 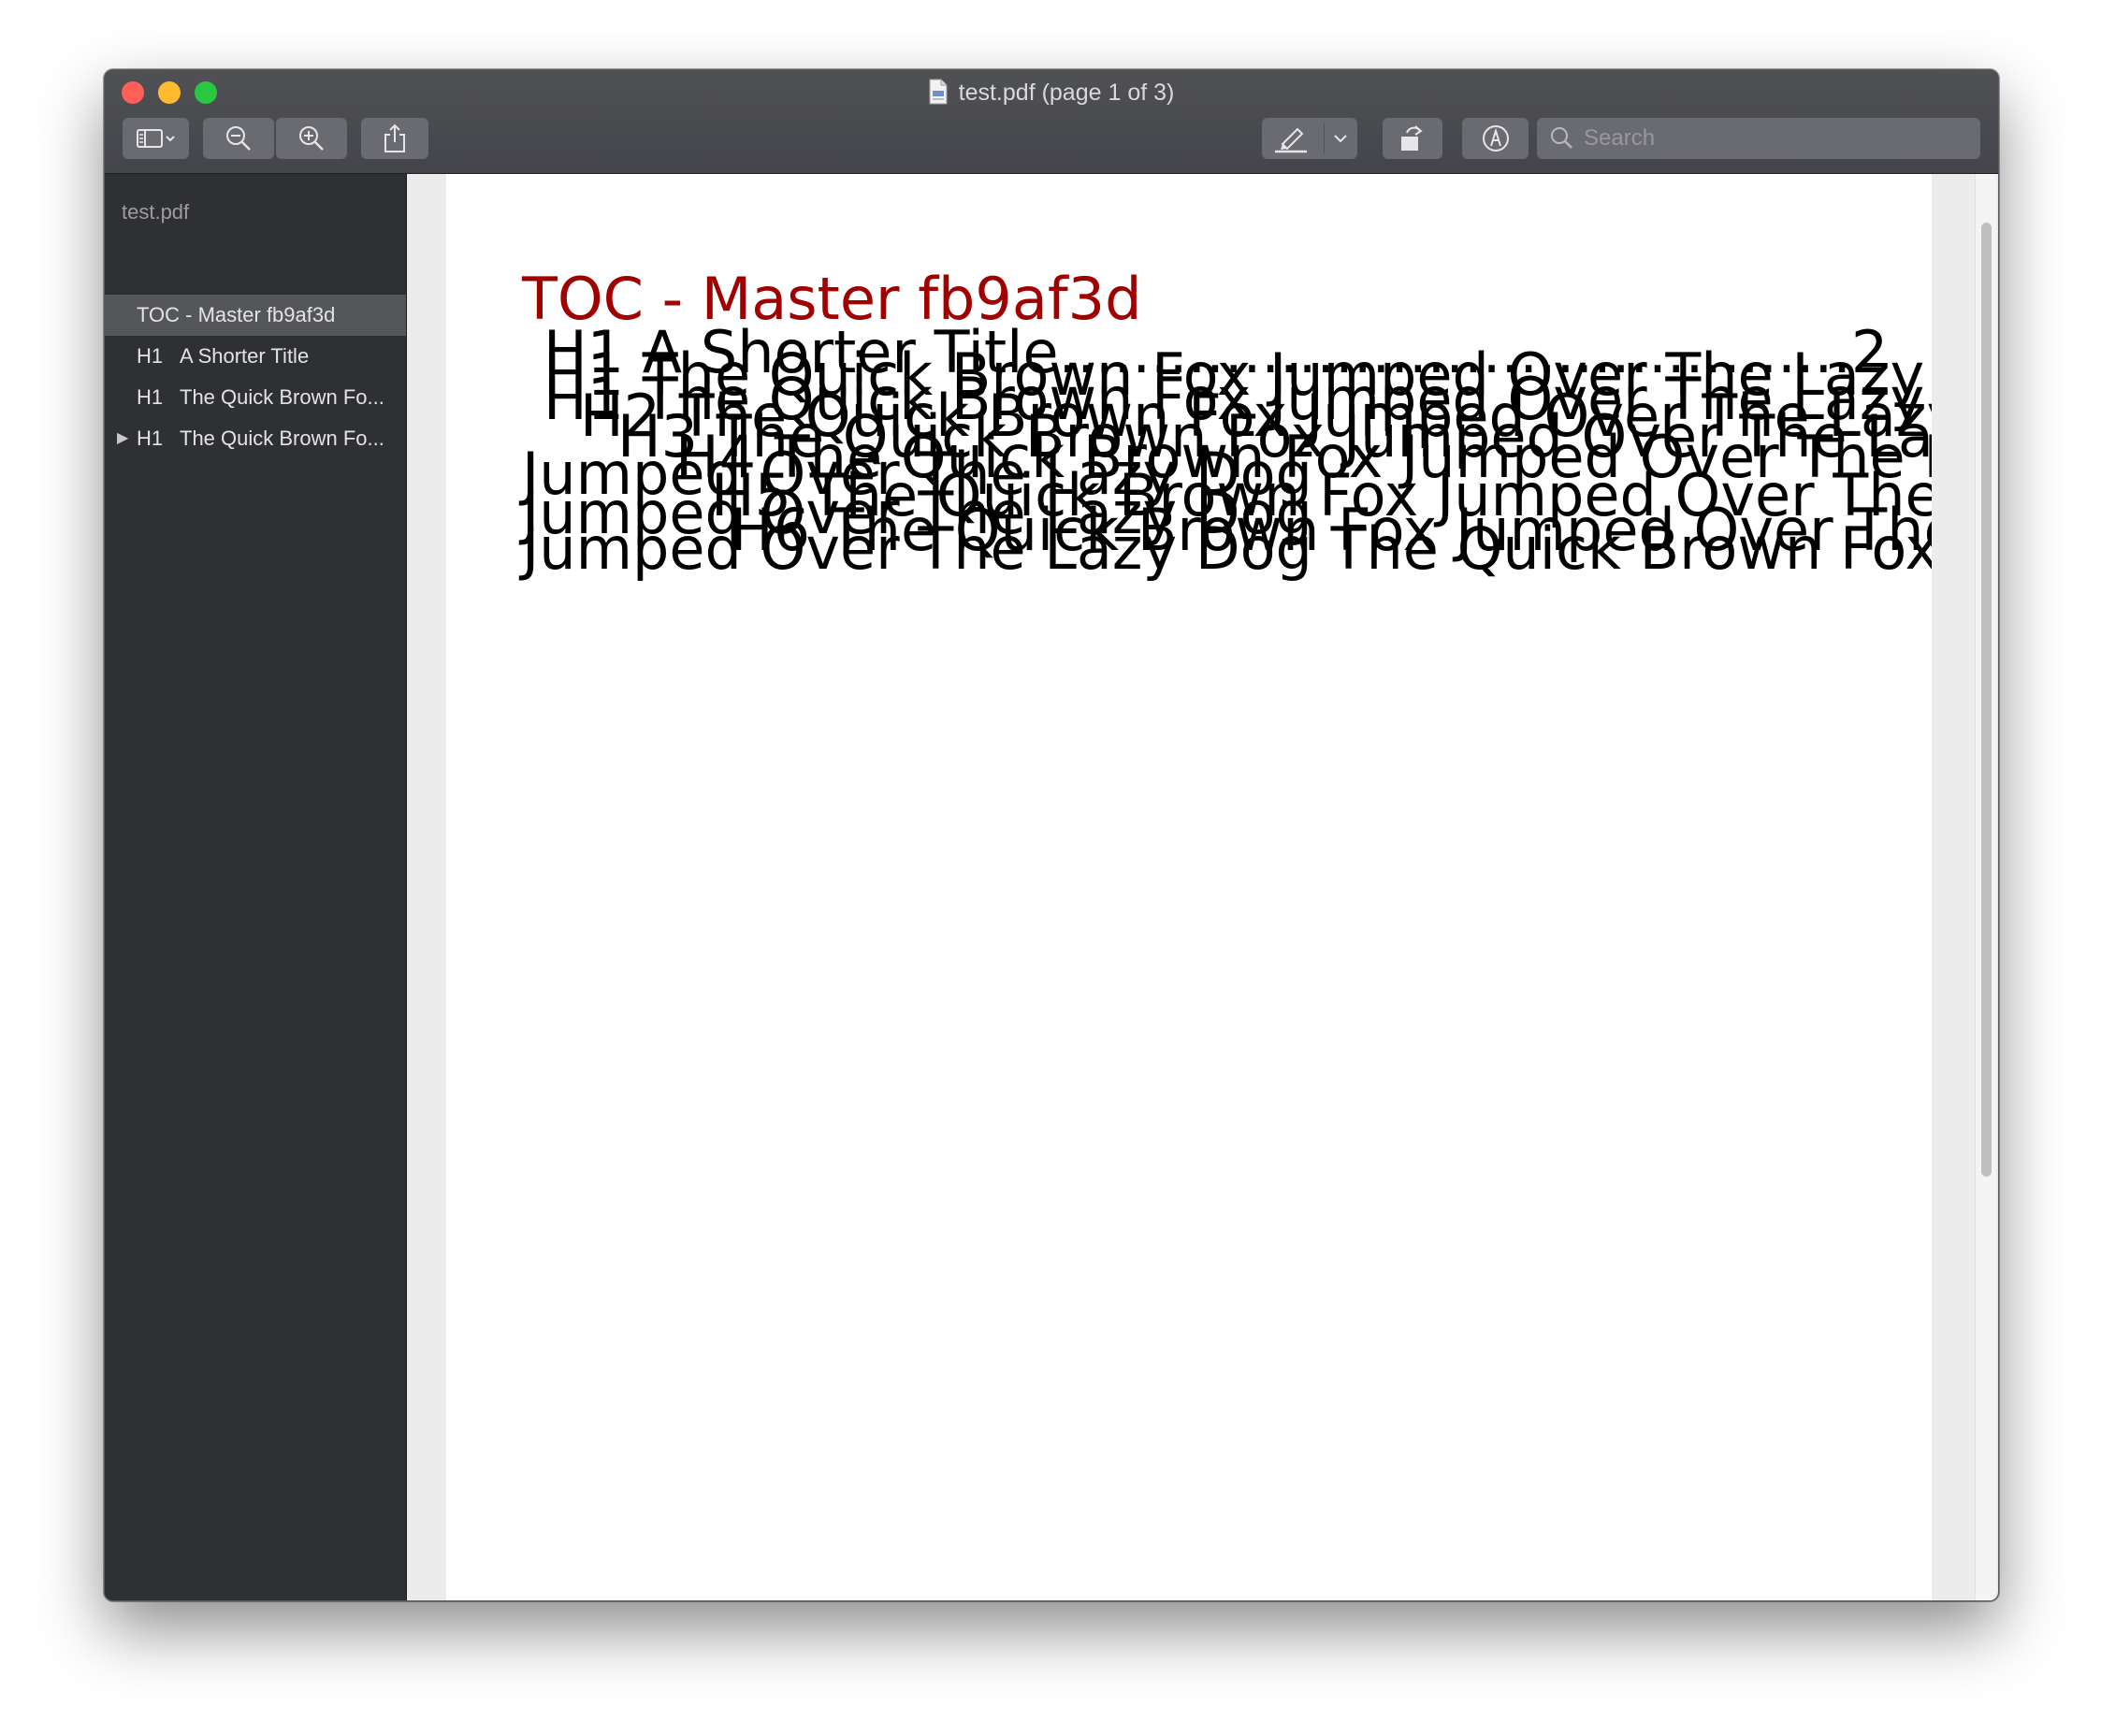 I want to click on zoom-out-icon, so click(x=239, y=138).